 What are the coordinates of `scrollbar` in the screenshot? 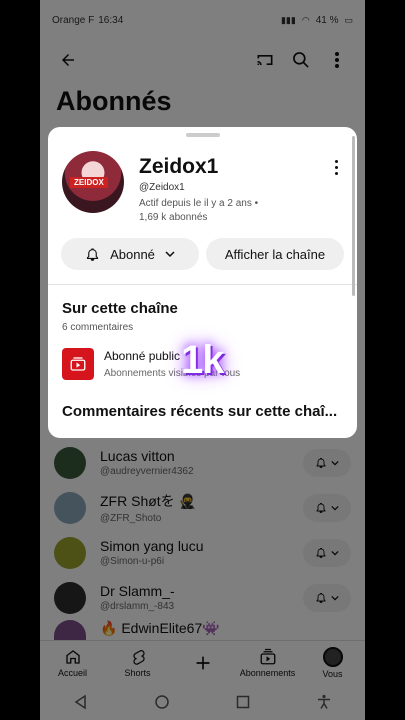 It's located at (353, 216).